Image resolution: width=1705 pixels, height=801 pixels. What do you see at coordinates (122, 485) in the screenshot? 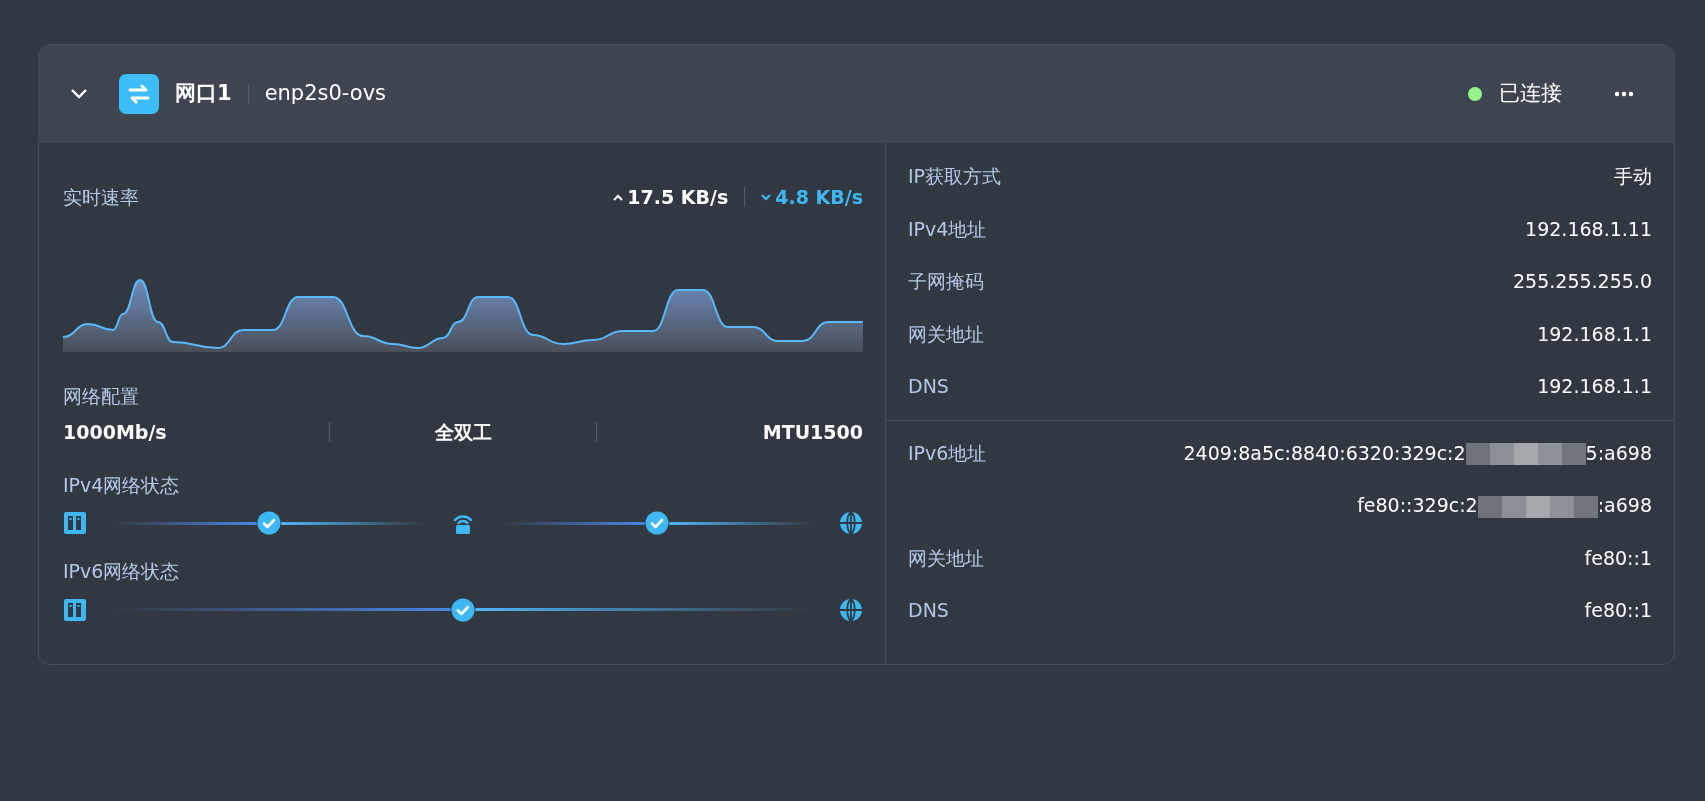
I see `path-title: IPv4网络状态` at bounding box center [122, 485].